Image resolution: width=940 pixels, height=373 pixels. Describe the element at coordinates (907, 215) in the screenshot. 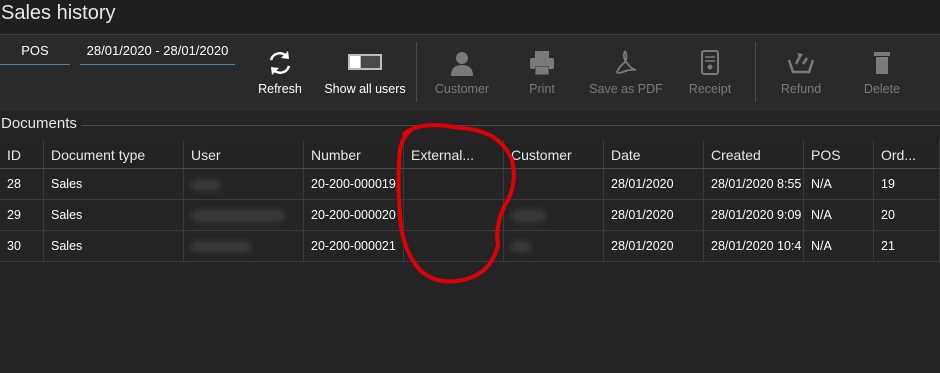

I see `cell-order: 20` at that location.